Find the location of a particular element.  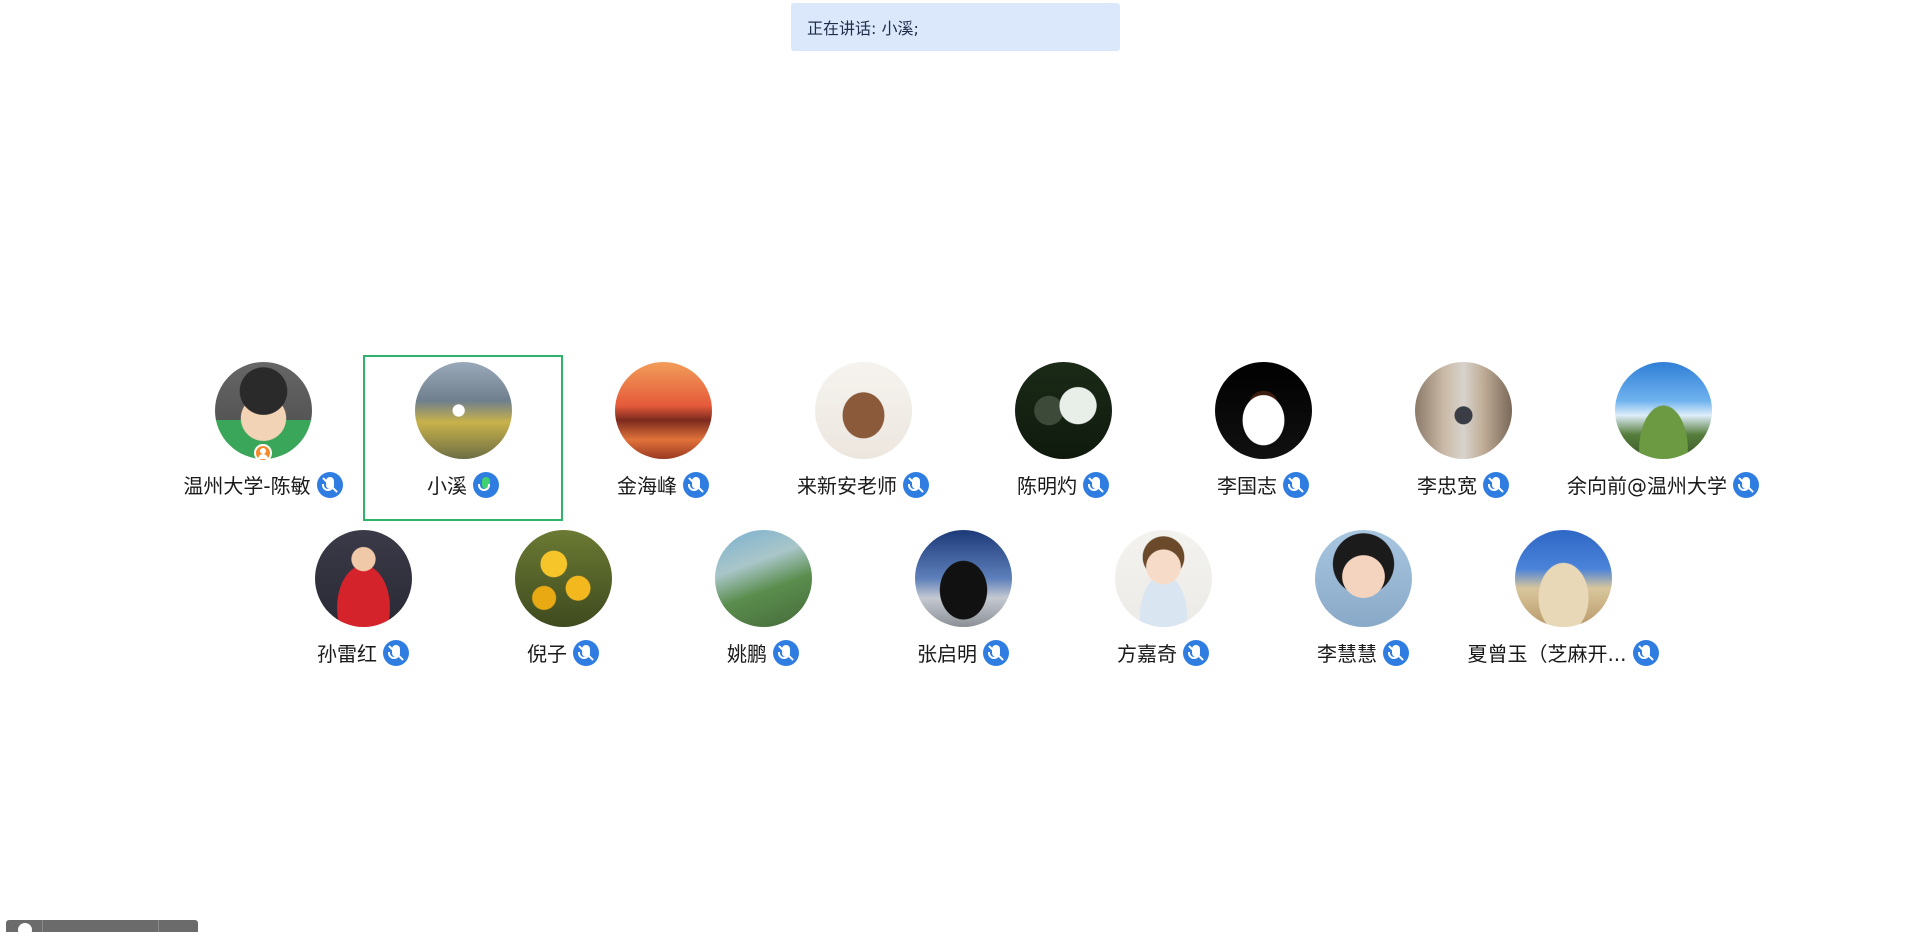

sunset-pier-photo is located at coordinates (663, 410).